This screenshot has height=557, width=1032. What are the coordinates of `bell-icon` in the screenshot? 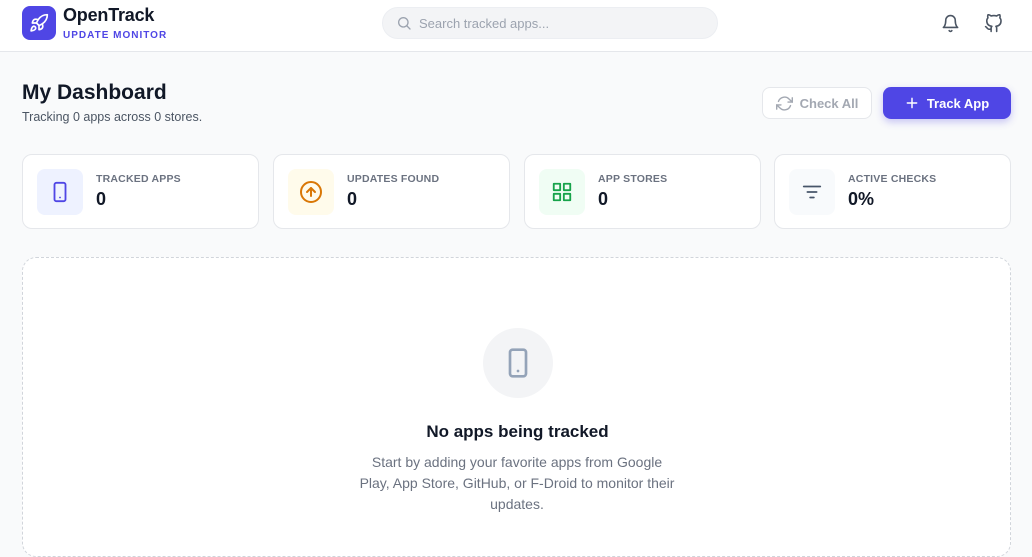 It's located at (950, 23).